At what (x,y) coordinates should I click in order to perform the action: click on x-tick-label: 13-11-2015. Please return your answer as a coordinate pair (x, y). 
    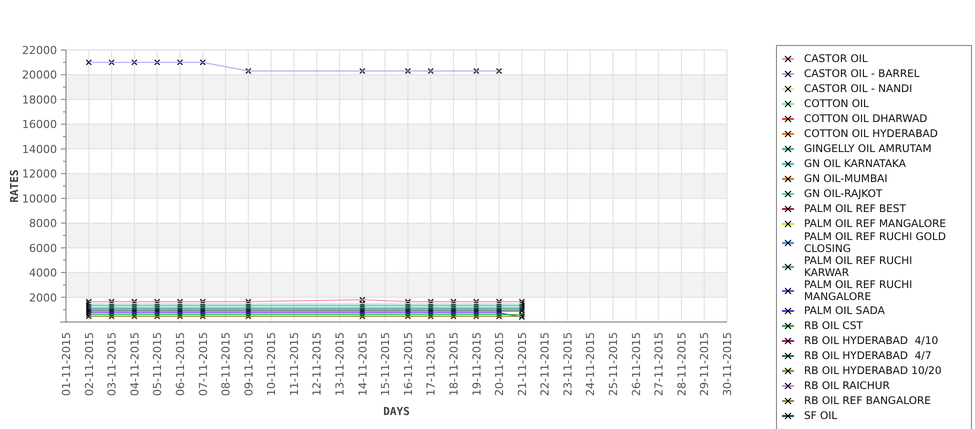
    Looking at the image, I should click on (340, 364).